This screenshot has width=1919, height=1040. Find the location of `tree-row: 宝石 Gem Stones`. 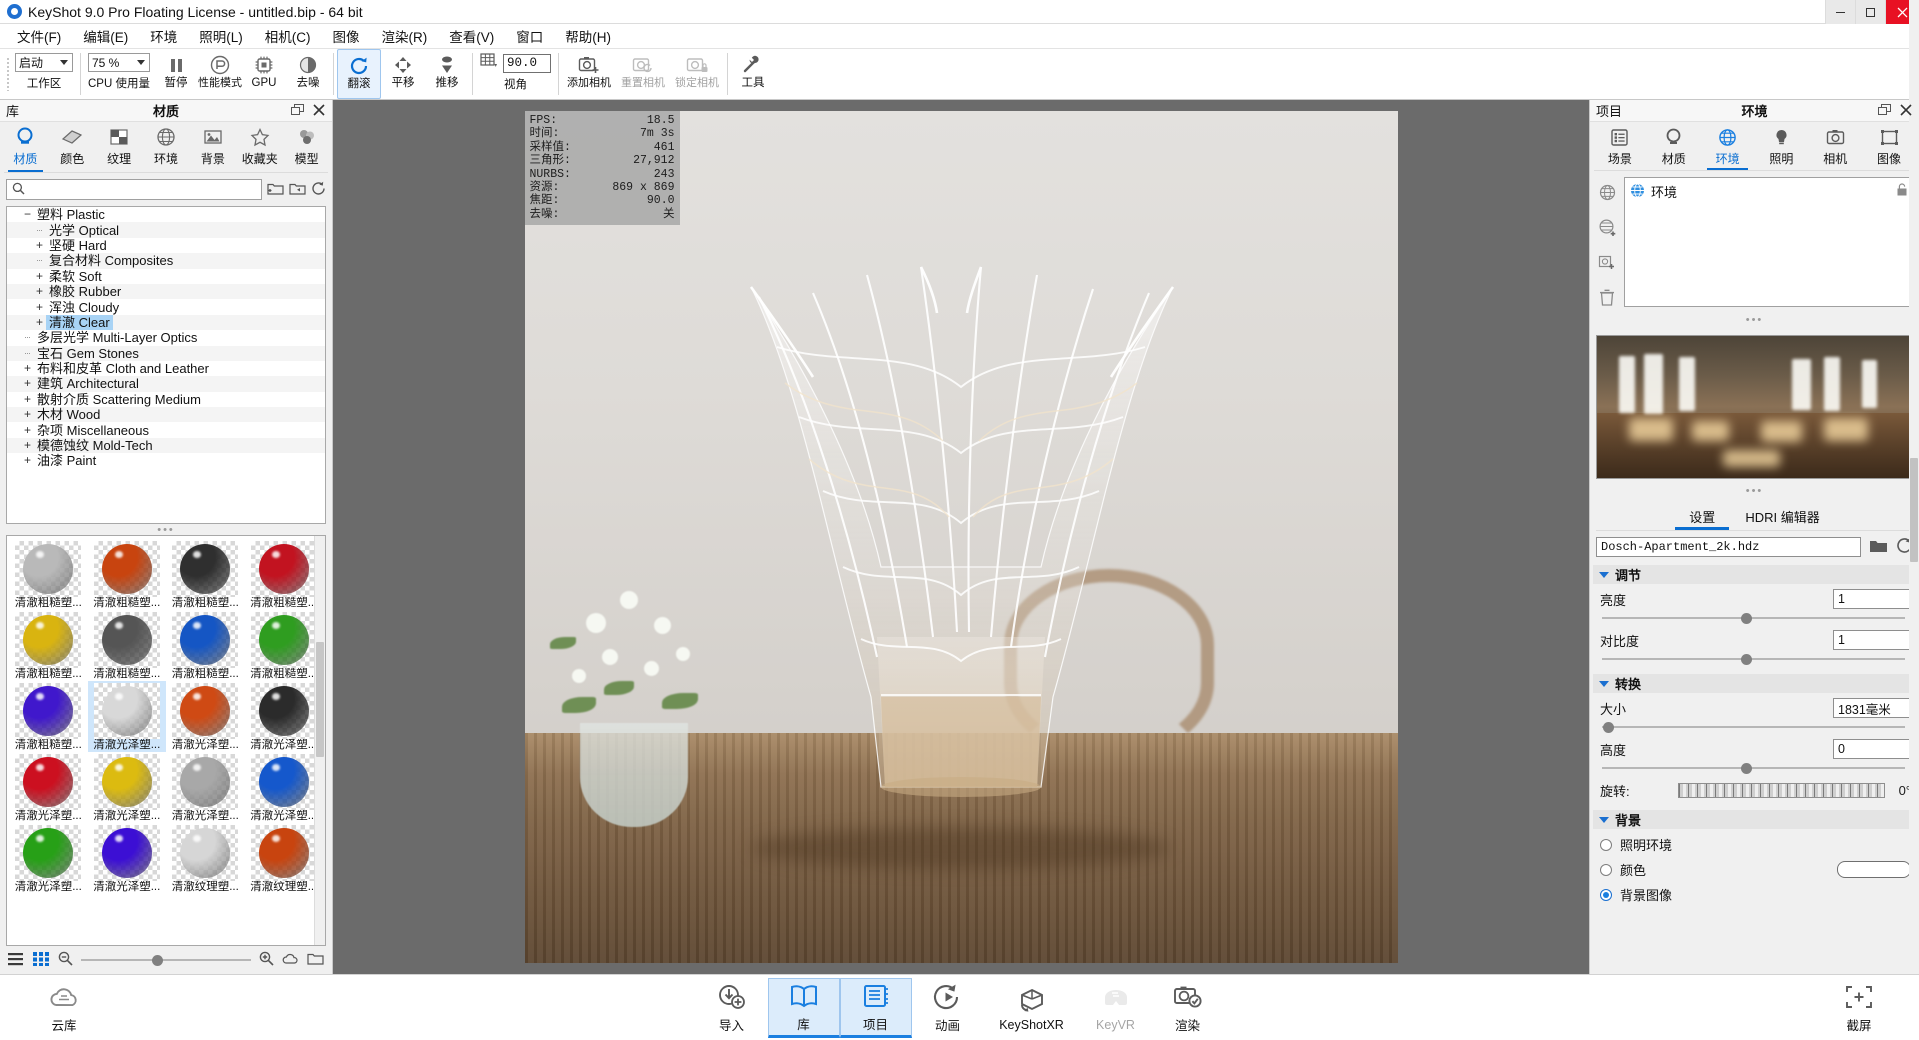

tree-row: 宝石 Gem Stones is located at coordinates (166, 353).